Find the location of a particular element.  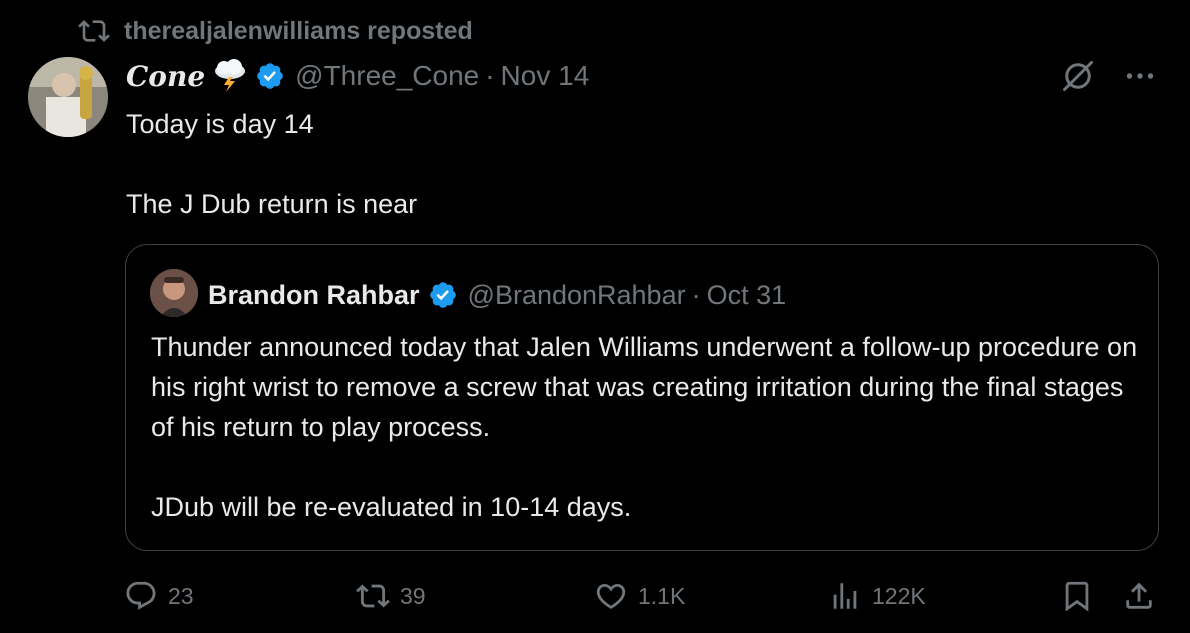

top-actions is located at coordinates (1109, 76).